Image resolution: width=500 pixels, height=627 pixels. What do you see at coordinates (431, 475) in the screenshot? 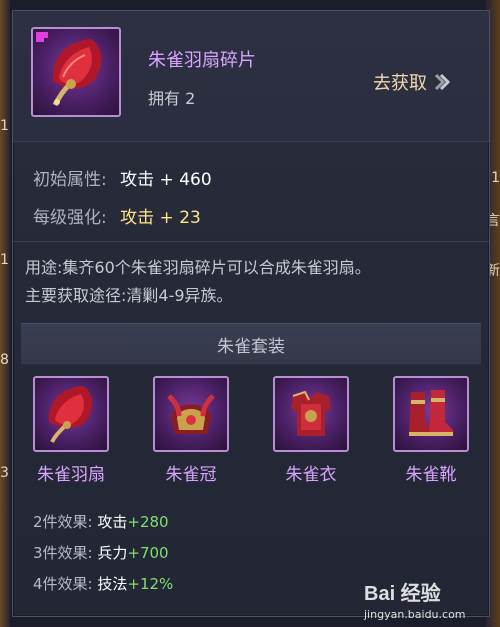
I see `suit-item-name: 朱雀靴` at bounding box center [431, 475].